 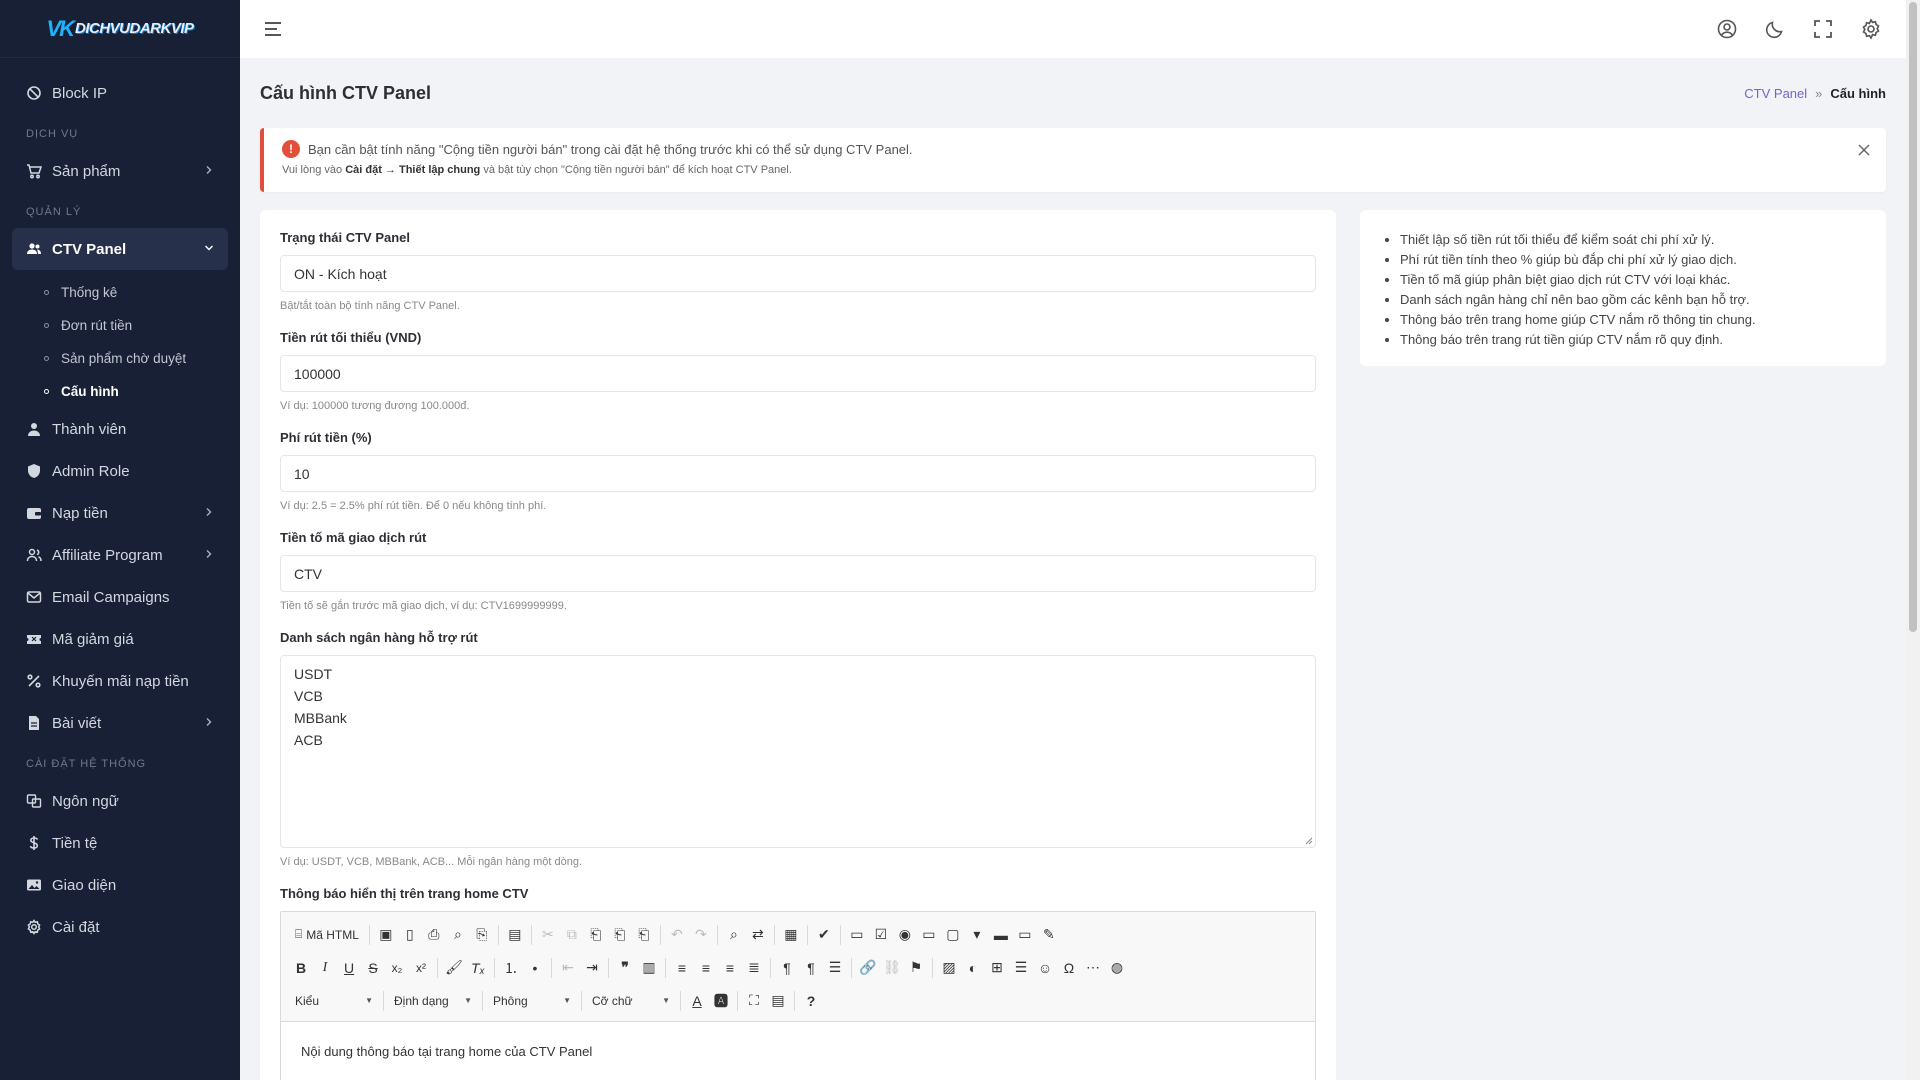 What do you see at coordinates (1871, 29) in the screenshot?
I see `gear-icon` at bounding box center [1871, 29].